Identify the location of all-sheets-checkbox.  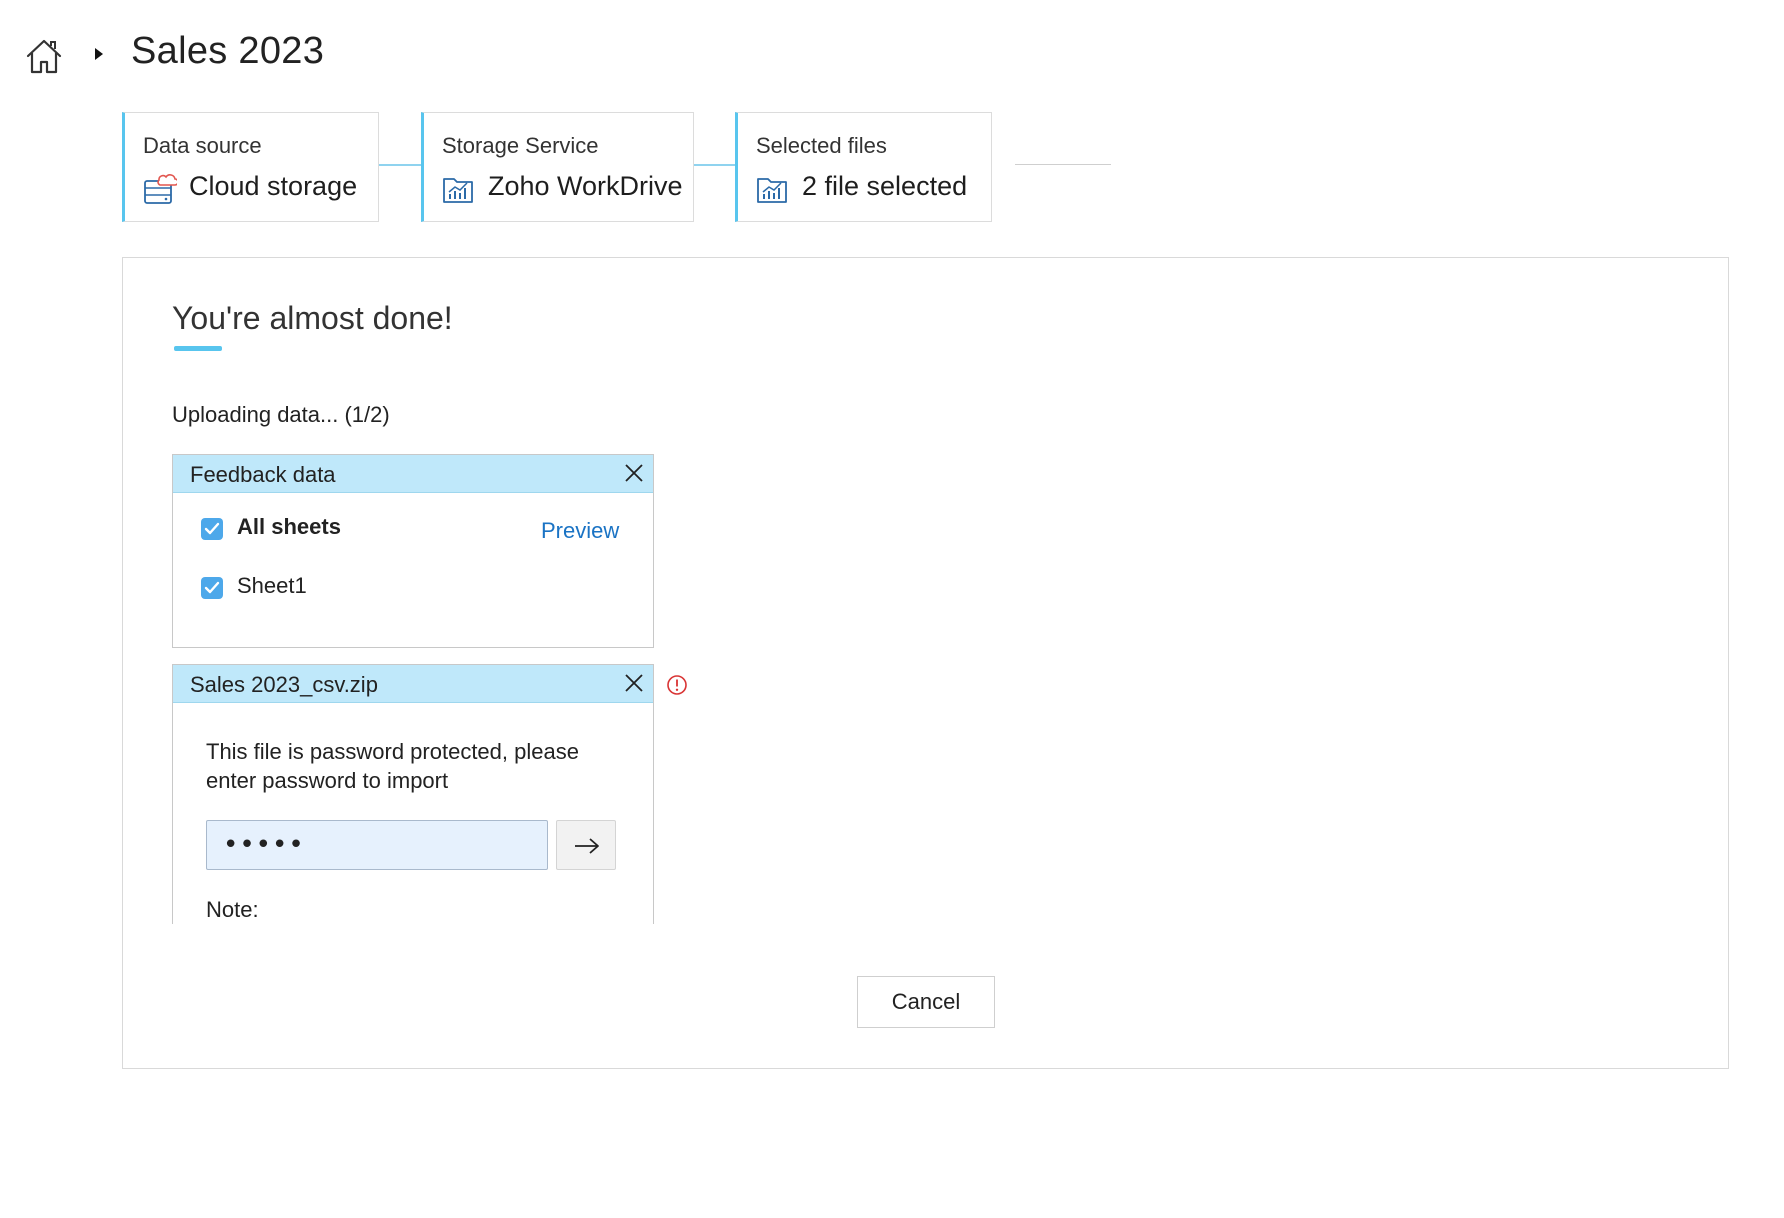
(212, 529).